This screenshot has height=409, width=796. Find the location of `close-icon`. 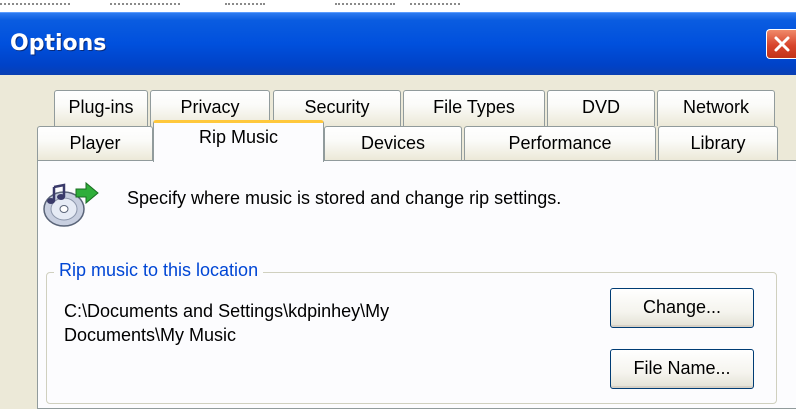

close-icon is located at coordinates (782, 44).